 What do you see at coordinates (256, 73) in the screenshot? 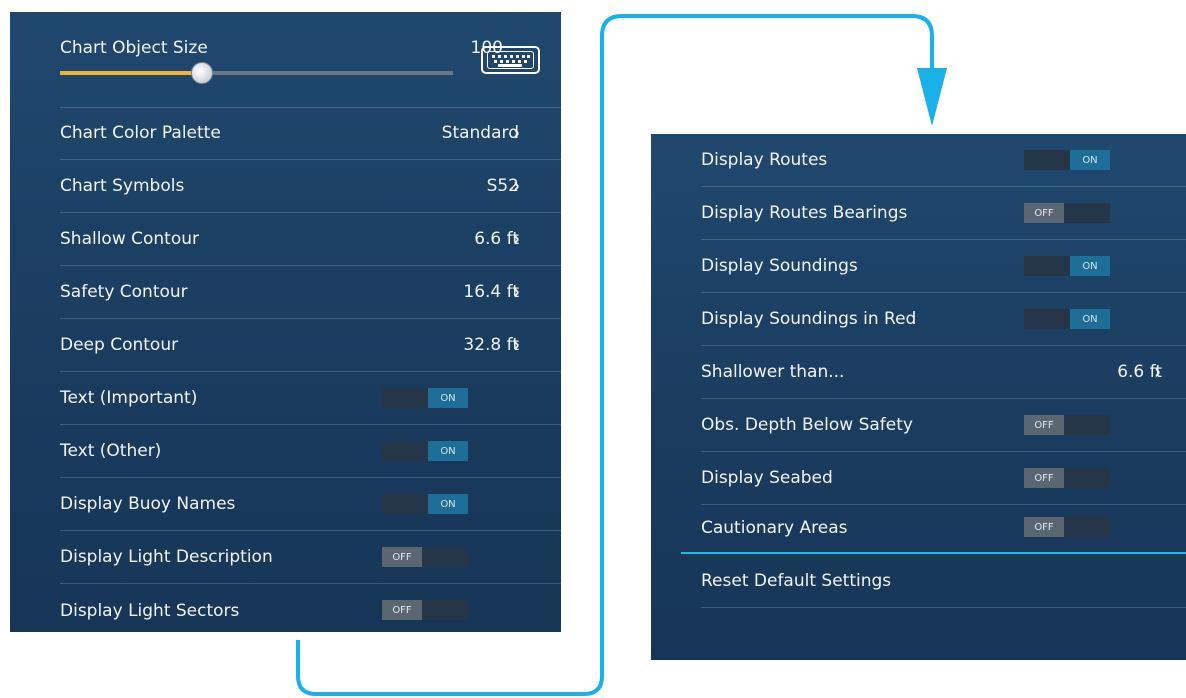
I see `chart-object-size-slider` at bounding box center [256, 73].